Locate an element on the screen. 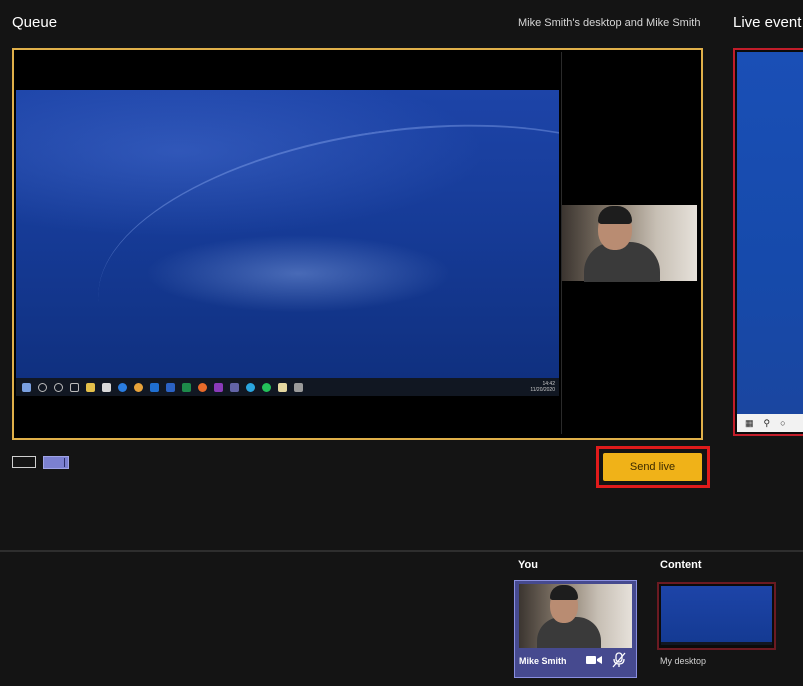 This screenshot has width=803, height=686. search-icon: ⚲ is located at coordinates (767, 422).